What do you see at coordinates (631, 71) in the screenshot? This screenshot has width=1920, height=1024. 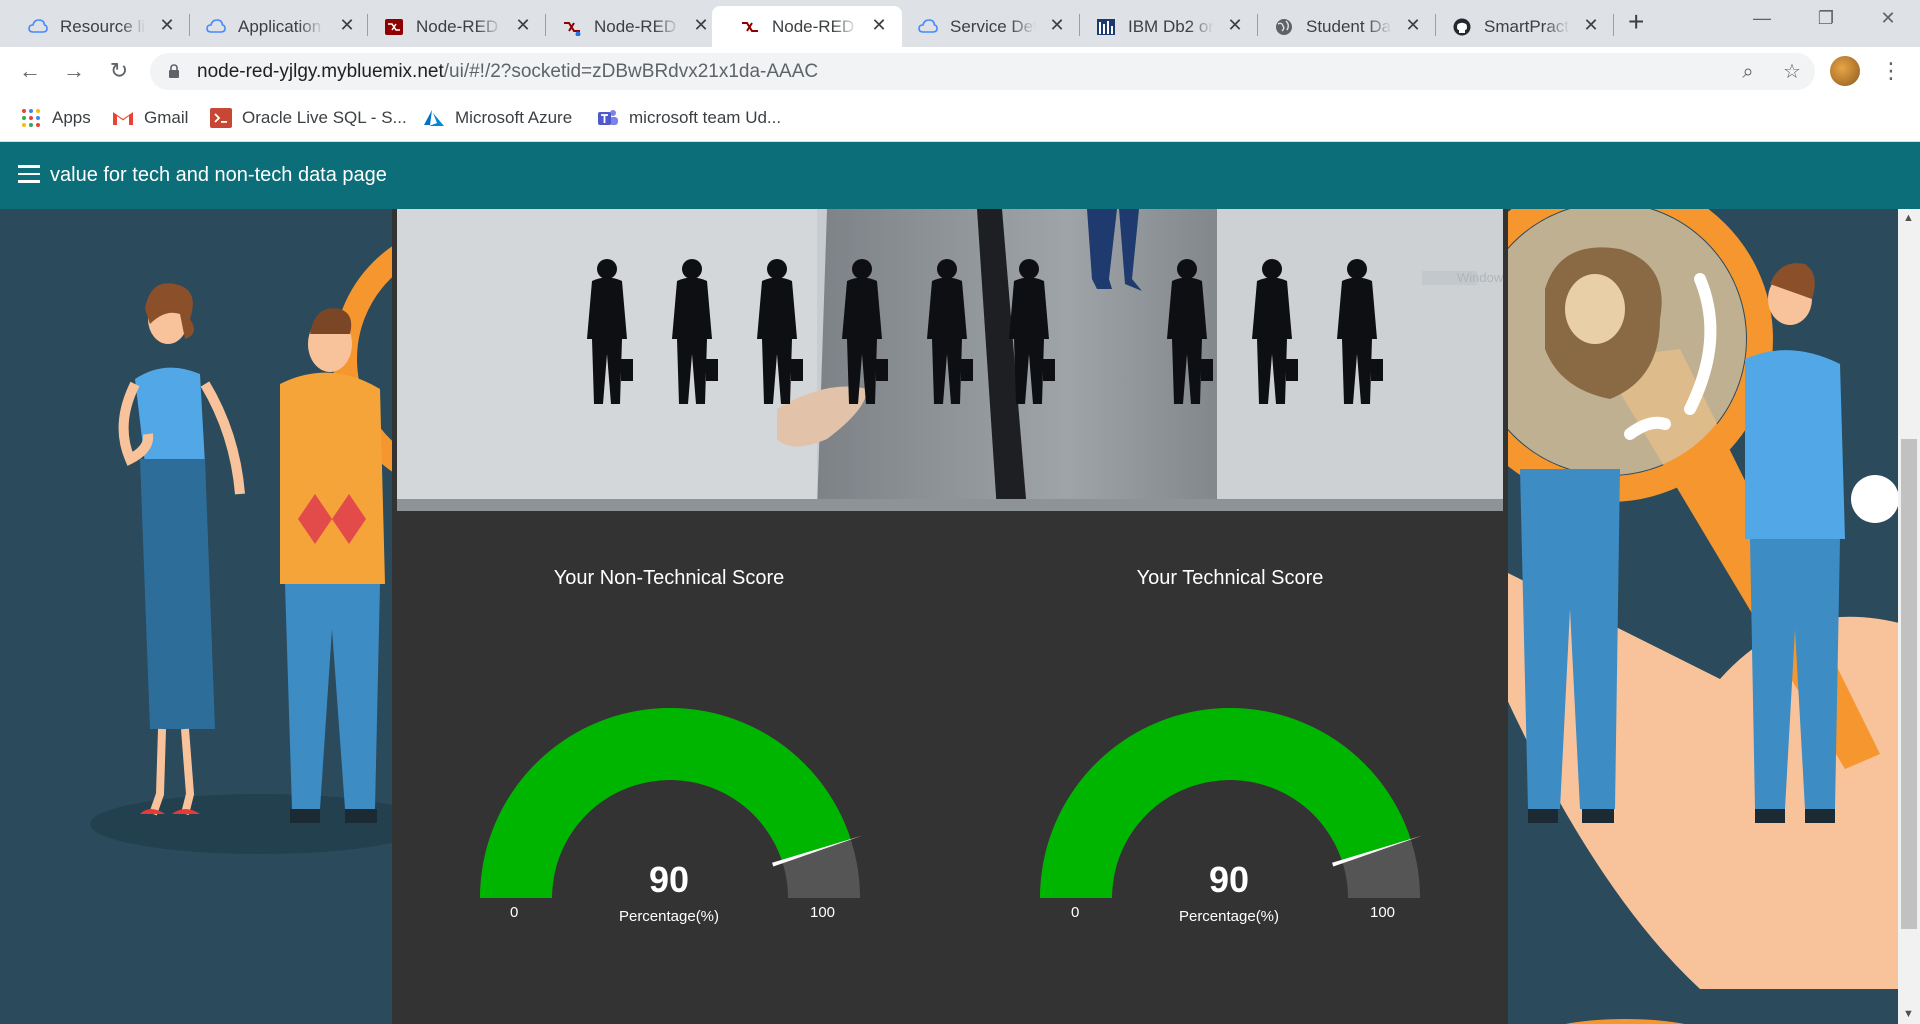 I see `url-path: /ui/#!/2?socketid=zDBwBRdvx21x1da-AAAC` at bounding box center [631, 71].